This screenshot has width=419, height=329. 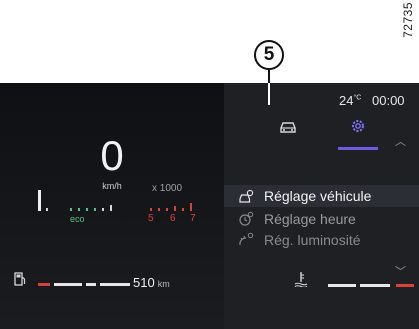 What do you see at coordinates (246, 196) in the screenshot?
I see `car-settings-icon` at bounding box center [246, 196].